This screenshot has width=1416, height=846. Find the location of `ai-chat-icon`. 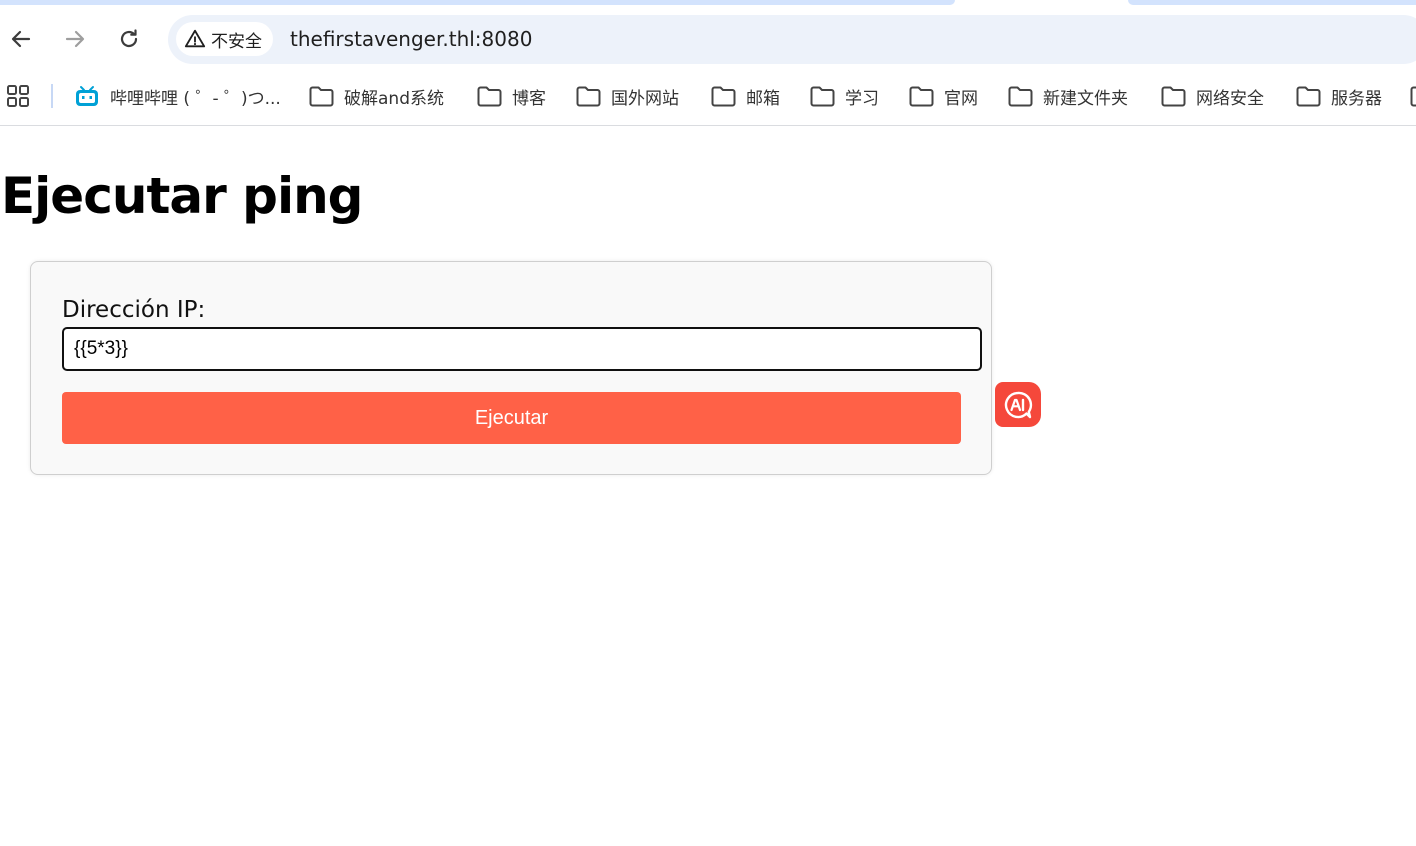

ai-chat-icon is located at coordinates (1018, 404).